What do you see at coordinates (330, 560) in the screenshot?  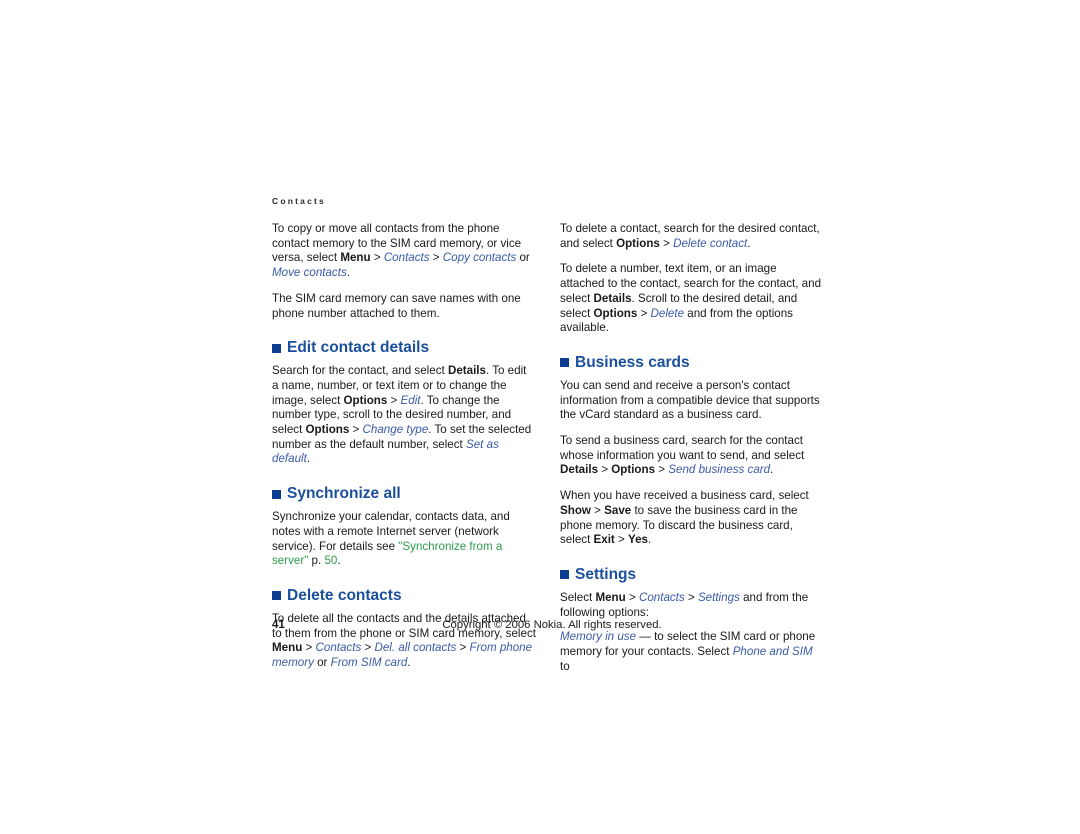 I see `cross-reference-page-number: 50` at bounding box center [330, 560].